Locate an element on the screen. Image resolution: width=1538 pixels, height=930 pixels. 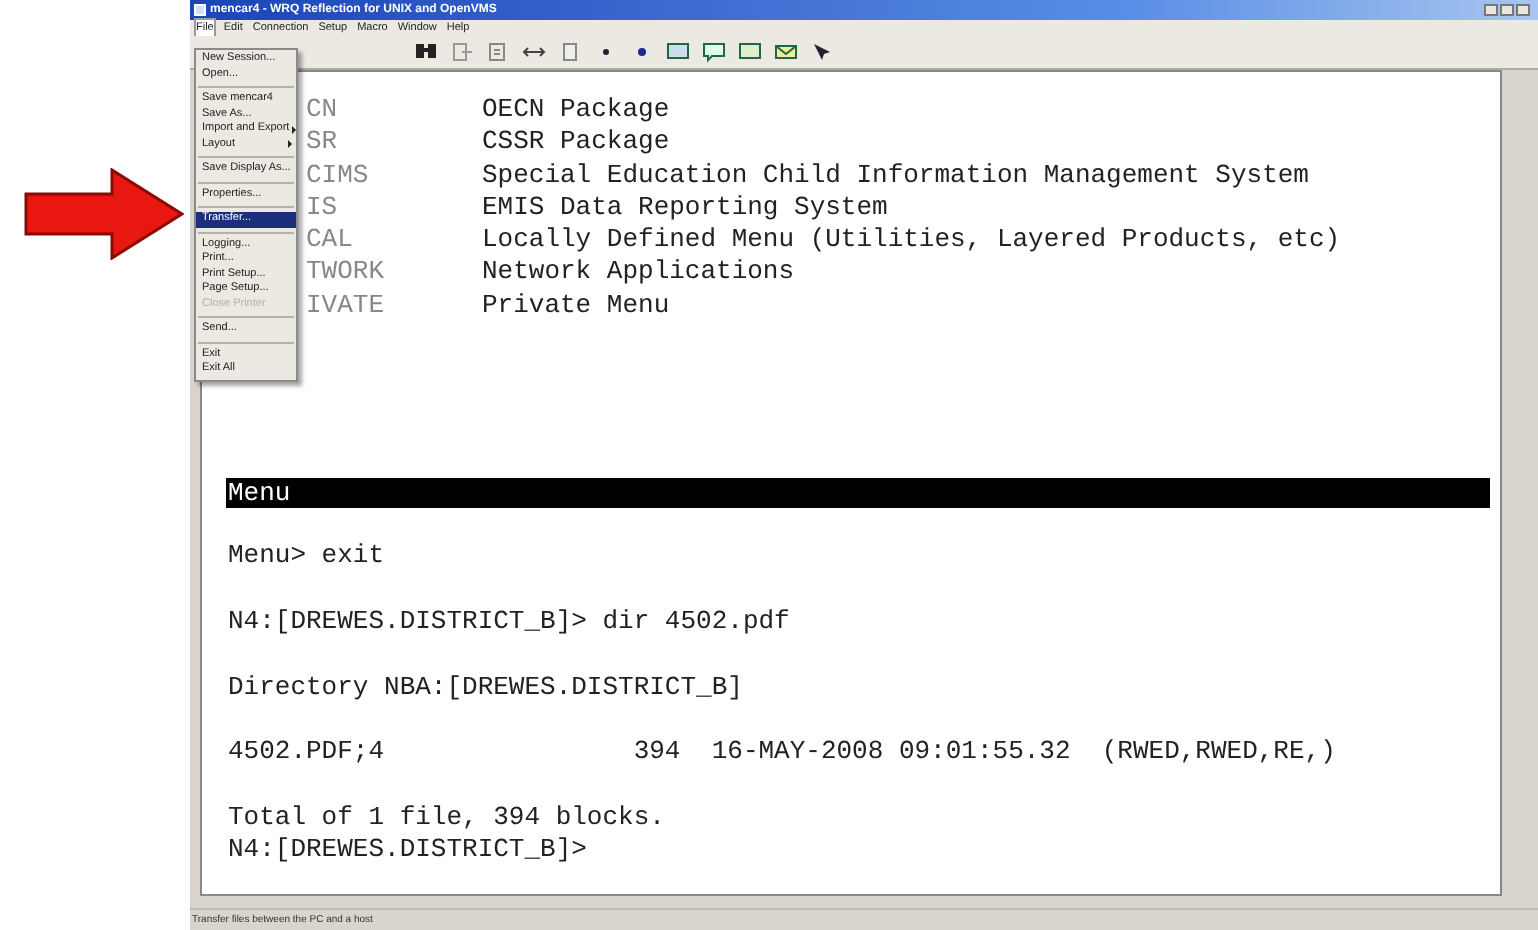
help-pointer-icon is located at coordinates (822, 52).